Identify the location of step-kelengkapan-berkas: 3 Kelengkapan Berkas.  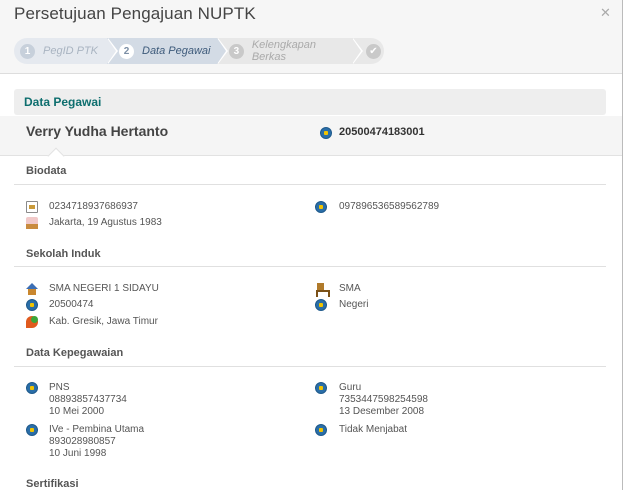
(284, 51).